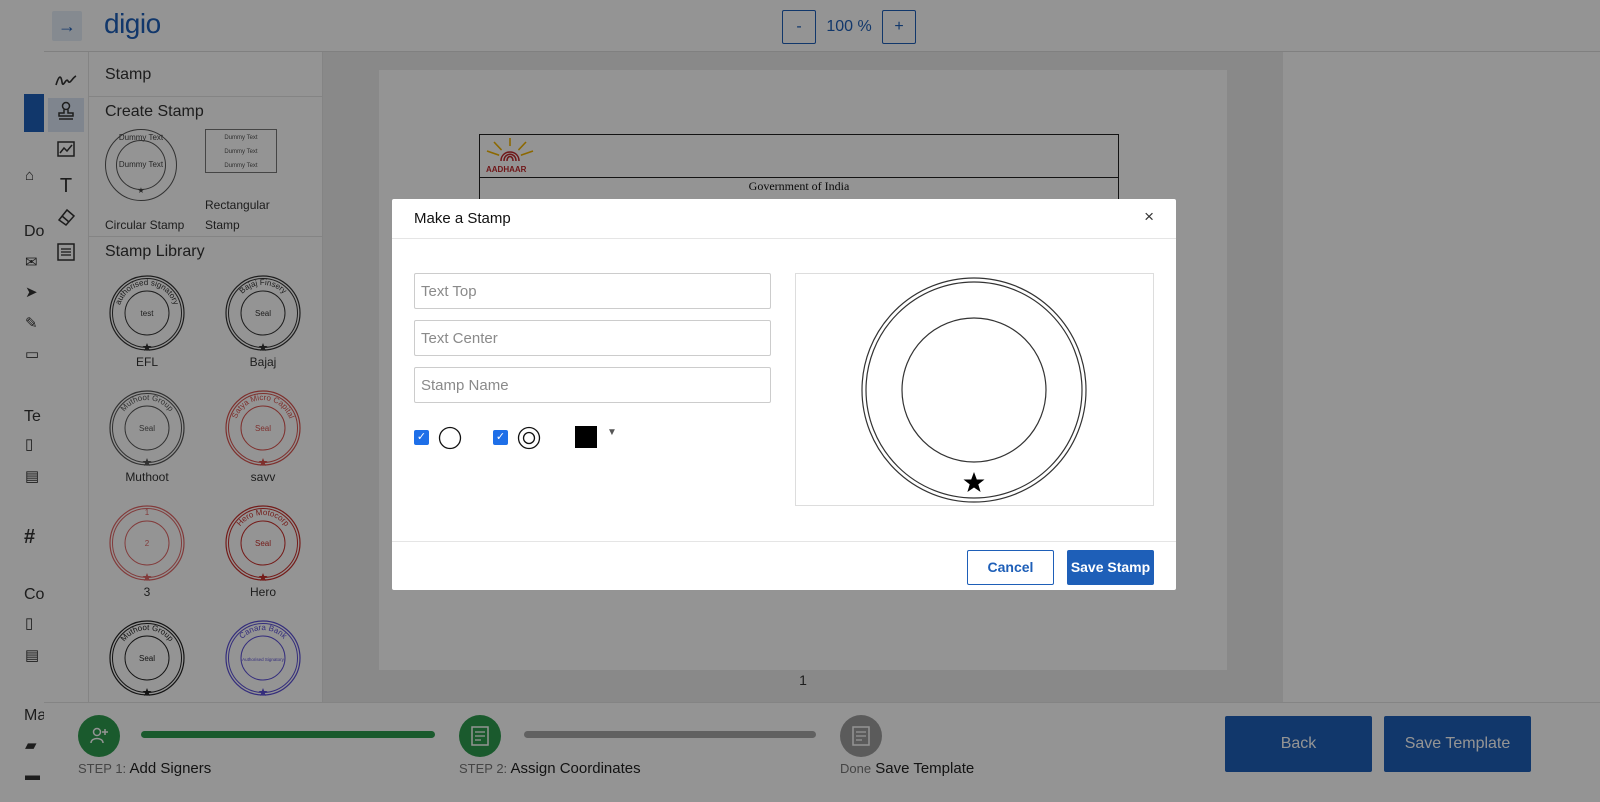 This screenshot has width=1600, height=802. Describe the element at coordinates (592, 291) in the screenshot. I see `text-top-input` at that location.